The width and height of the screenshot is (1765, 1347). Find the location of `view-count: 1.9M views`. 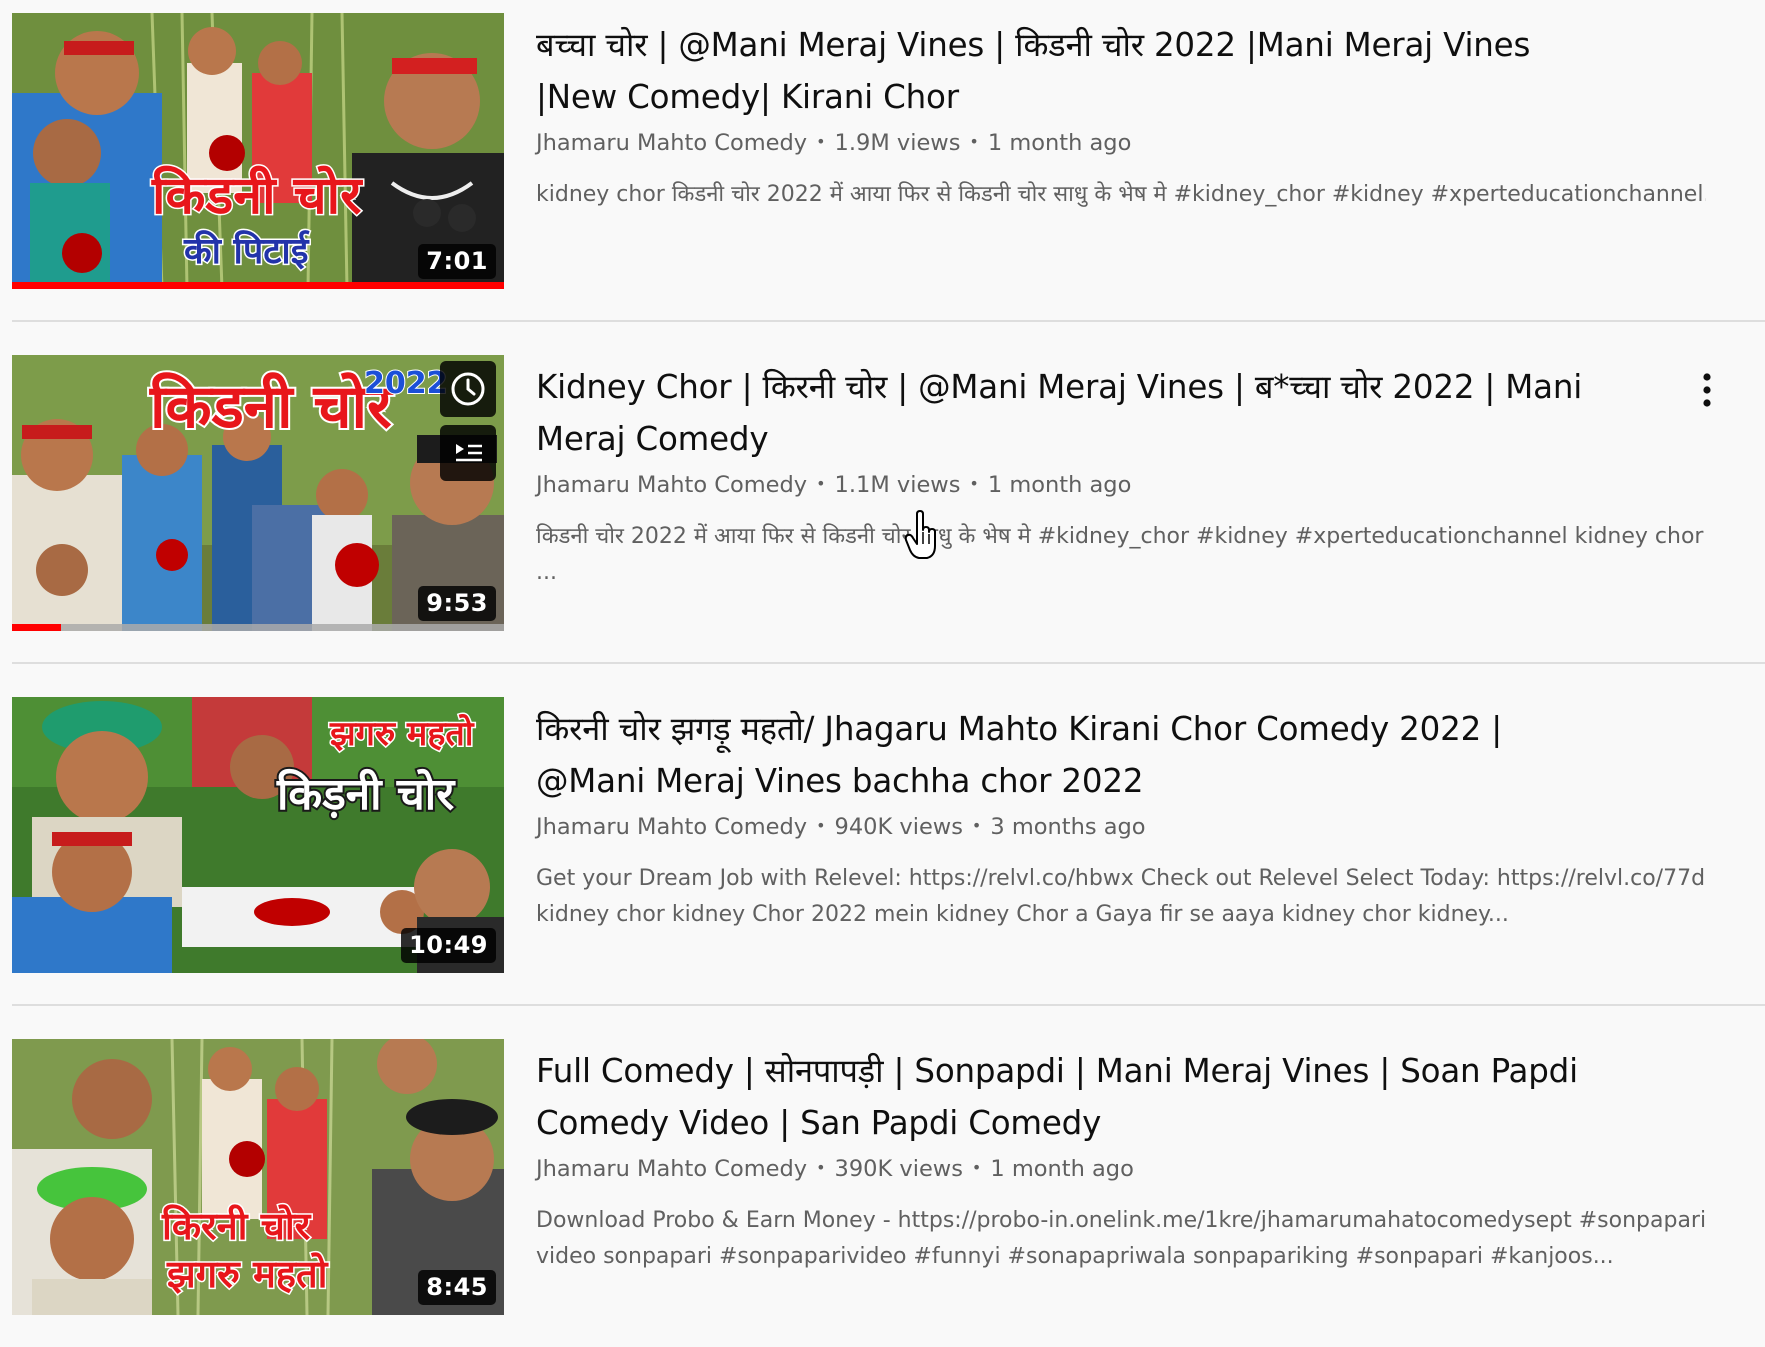

view-count: 1.9M views is located at coordinates (897, 143).